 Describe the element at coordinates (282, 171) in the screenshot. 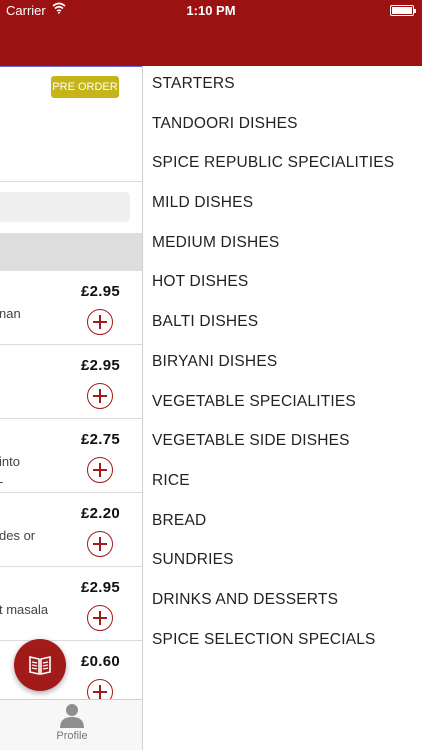

I see `menu-category-item: SPICE REPUBLIC SPECIALITIES` at that location.